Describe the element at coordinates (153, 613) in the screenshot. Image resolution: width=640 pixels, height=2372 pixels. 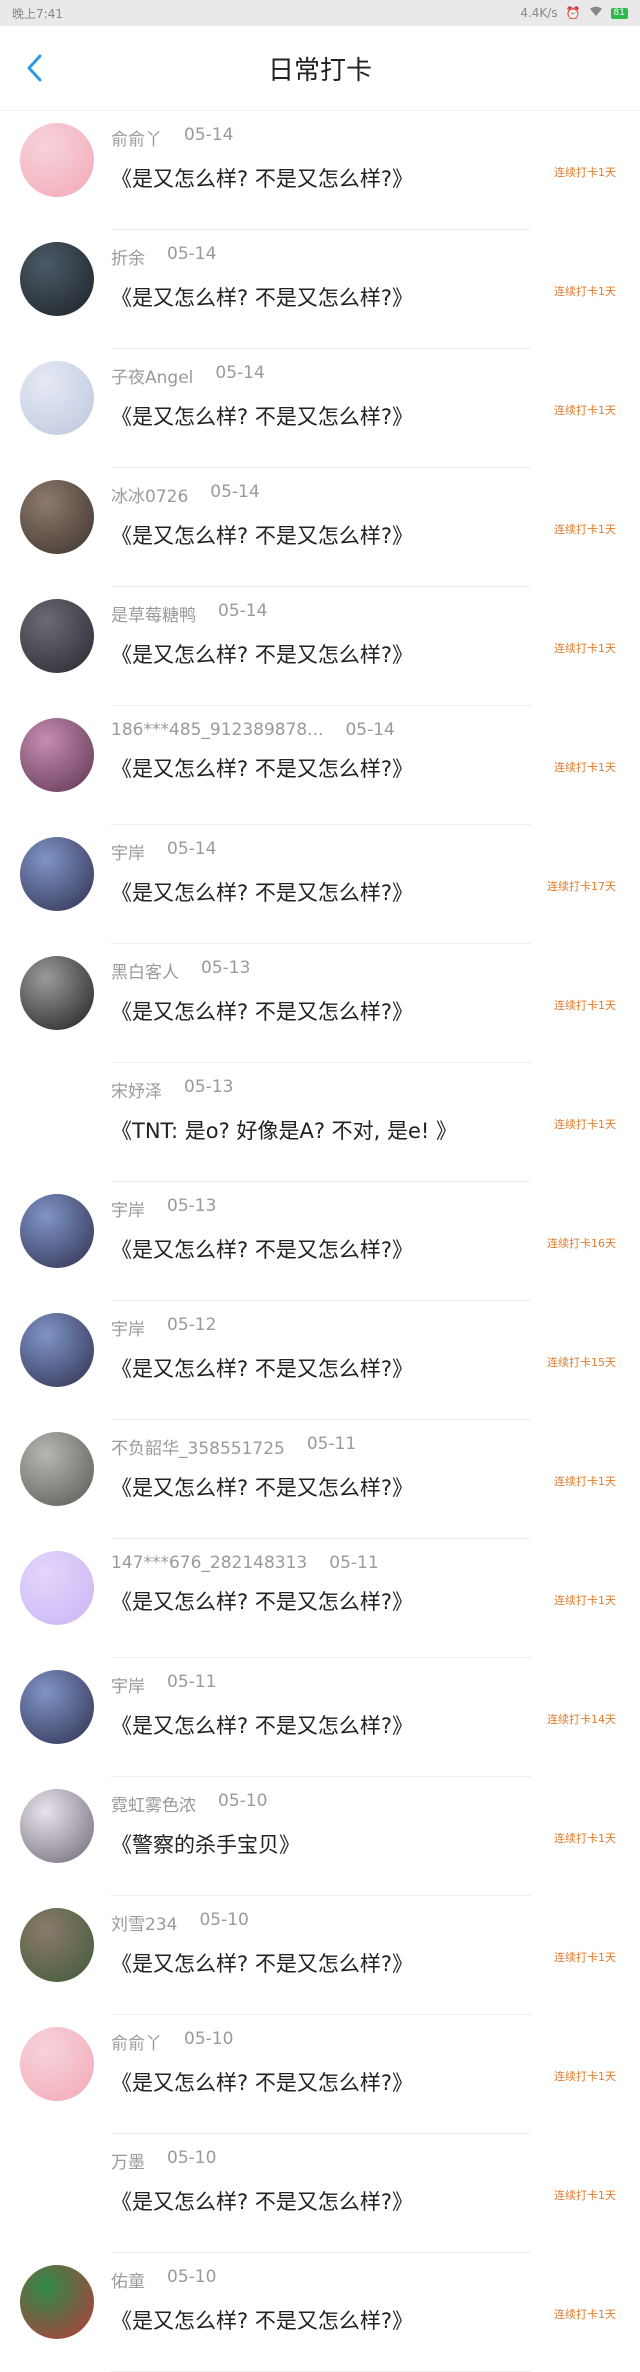
I see `user-name: 是草莓糖鸭` at that location.